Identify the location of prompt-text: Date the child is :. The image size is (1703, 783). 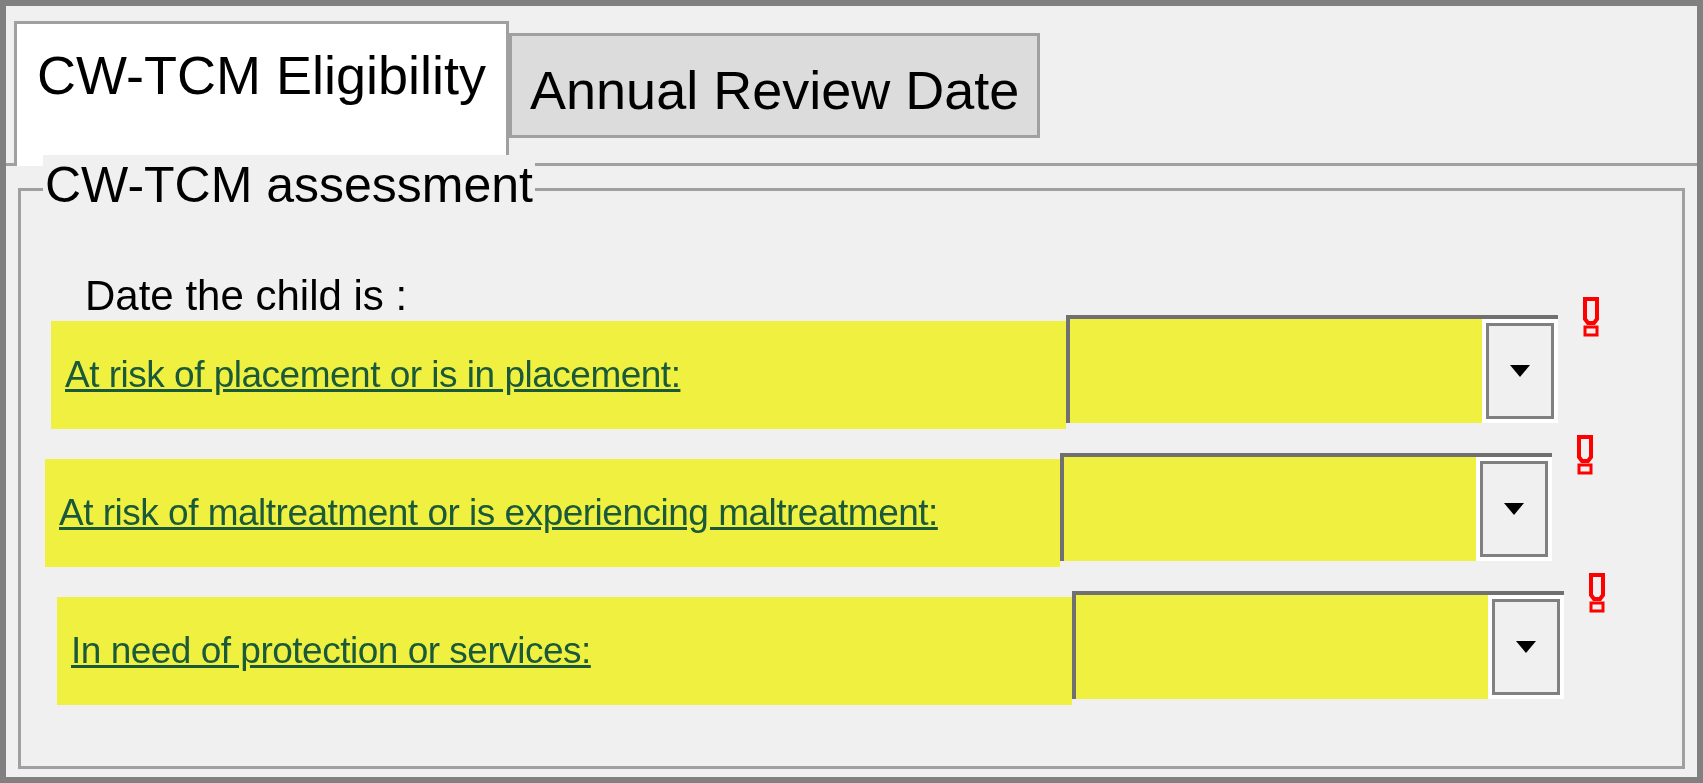
(246, 296).